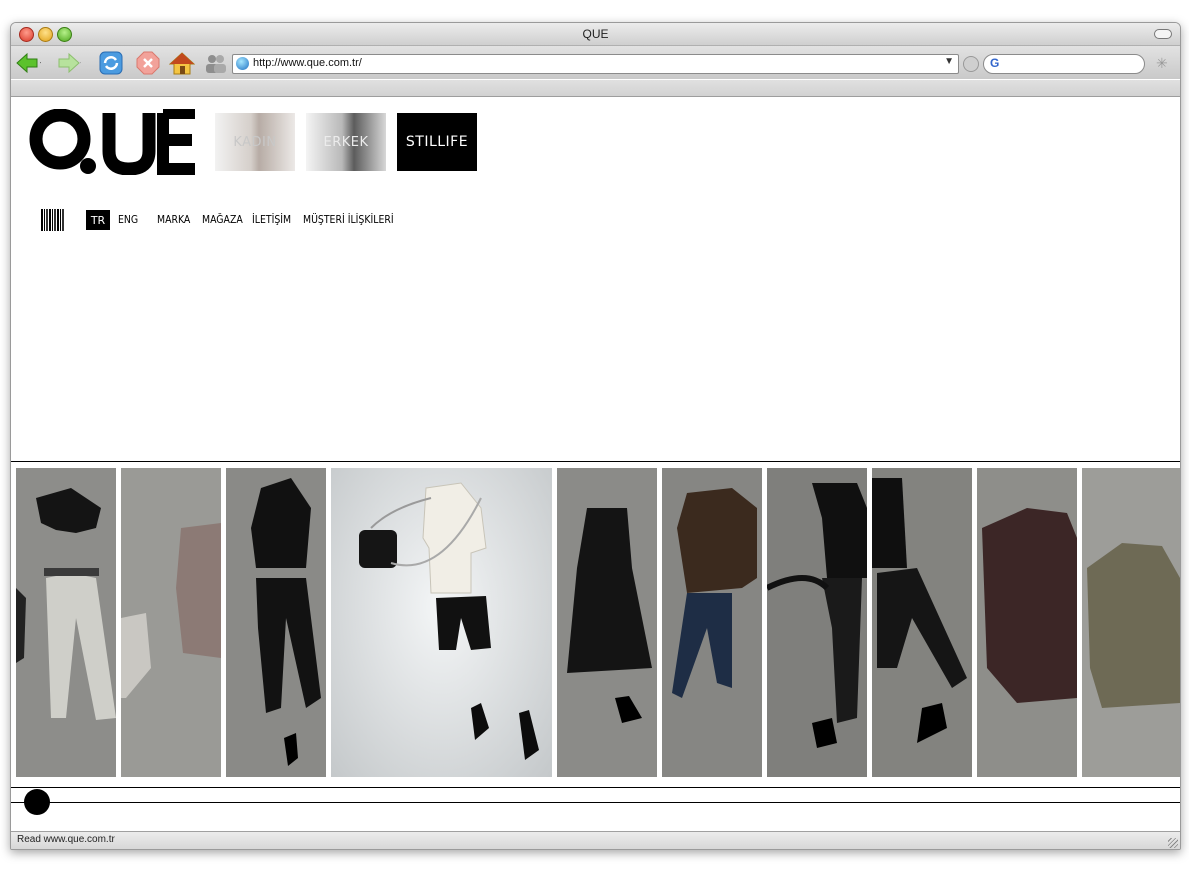  I want to click on reload-icon, so click(111, 63).